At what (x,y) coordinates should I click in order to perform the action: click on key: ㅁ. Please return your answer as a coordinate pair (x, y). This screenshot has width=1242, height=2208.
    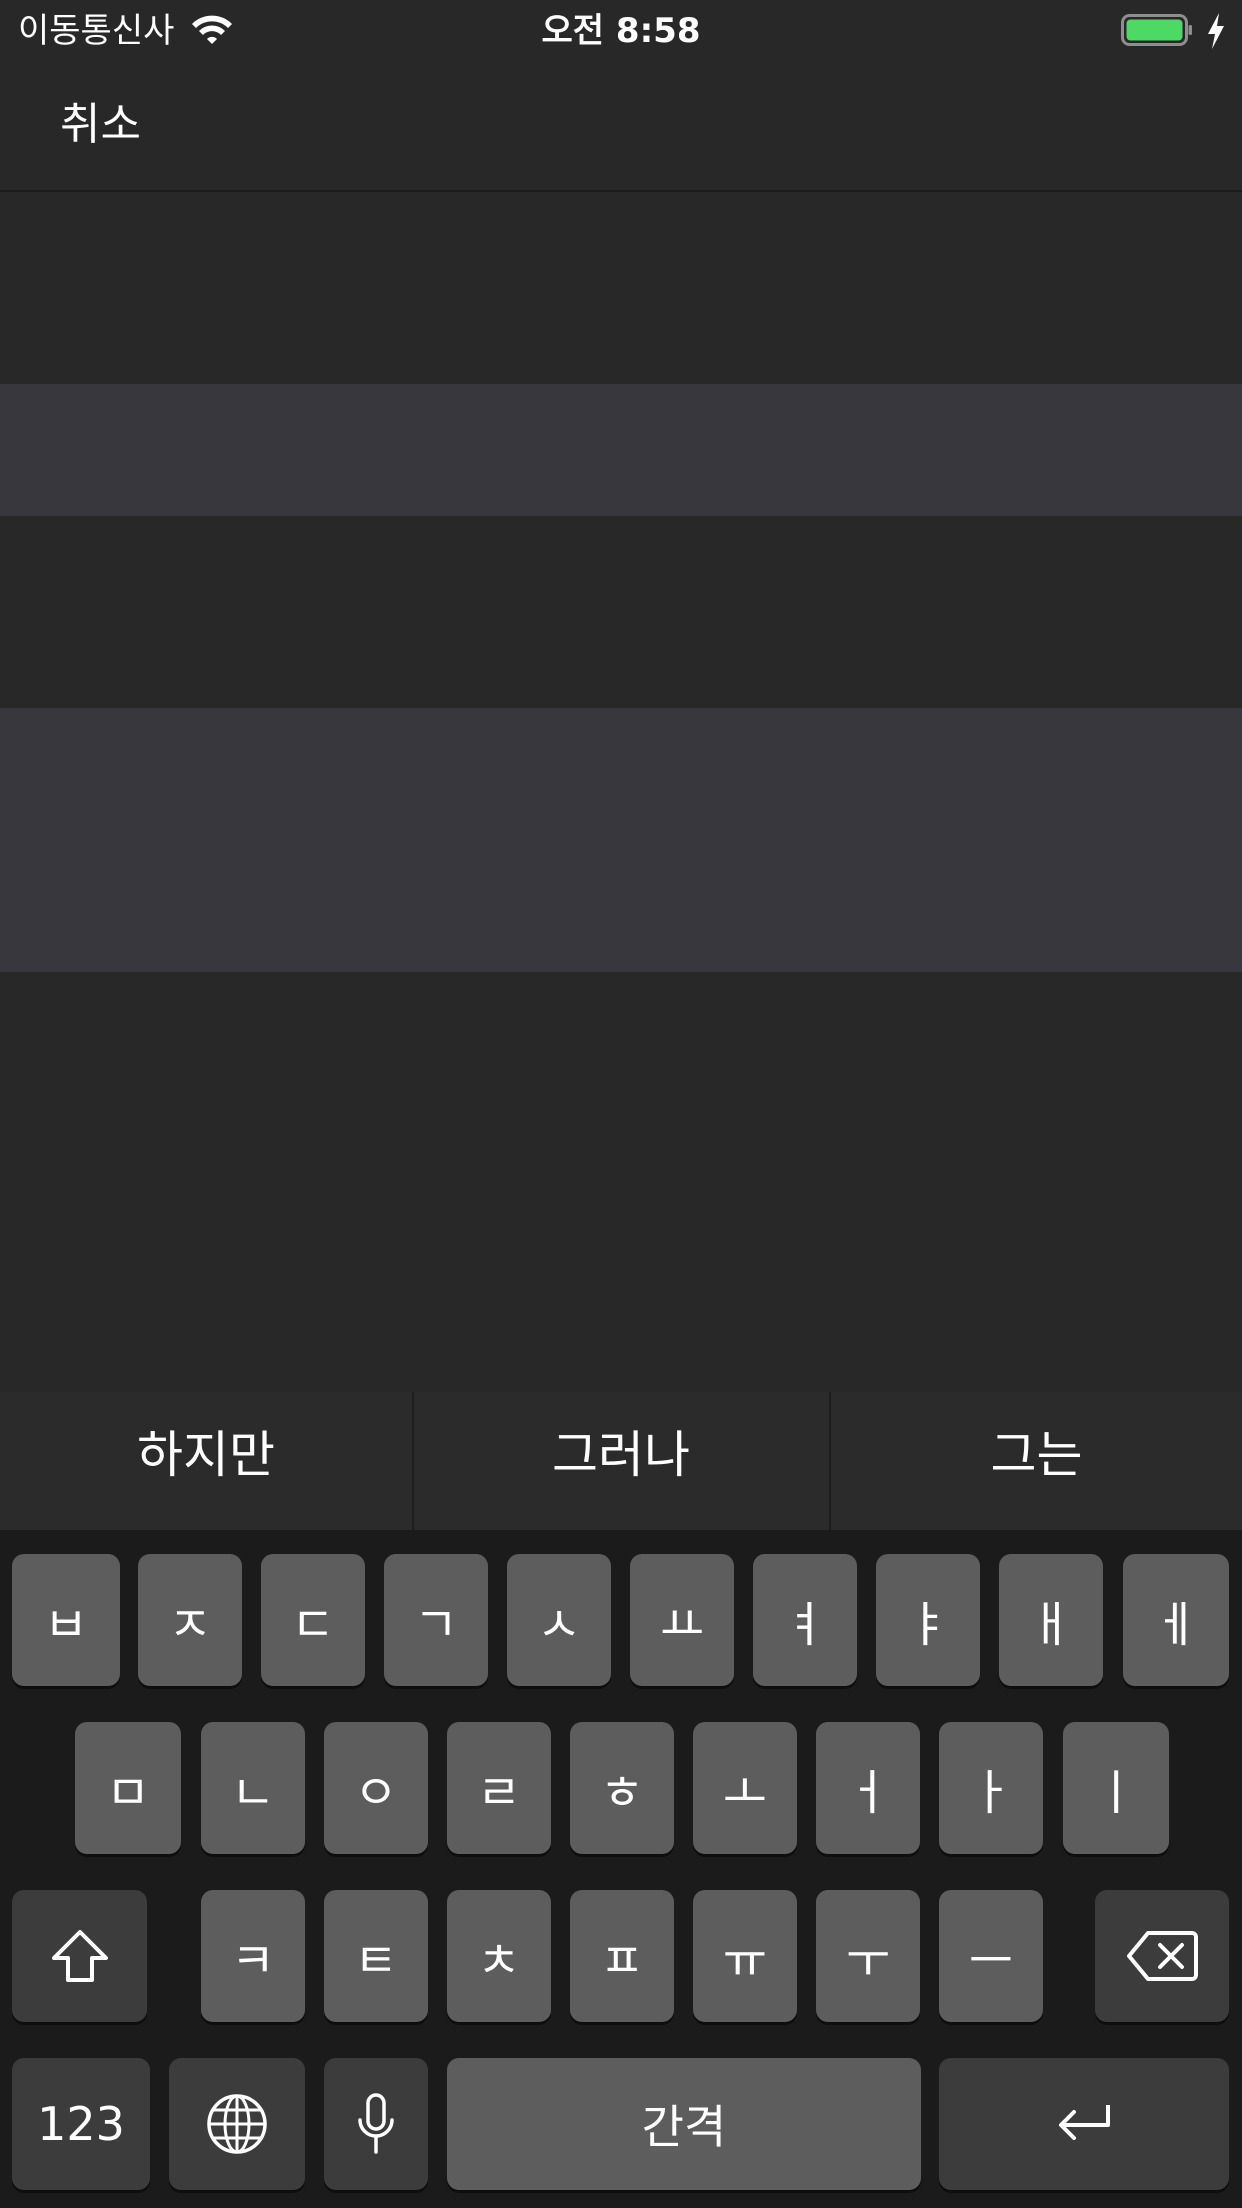
    Looking at the image, I should click on (128, 1788).